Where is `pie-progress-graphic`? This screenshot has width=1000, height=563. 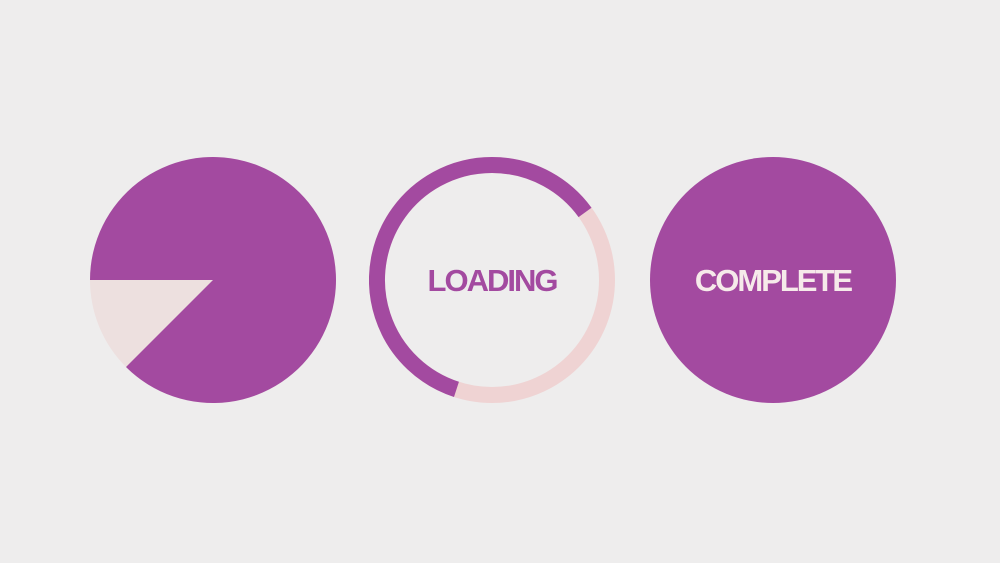
pie-progress-graphic is located at coordinates (213, 280).